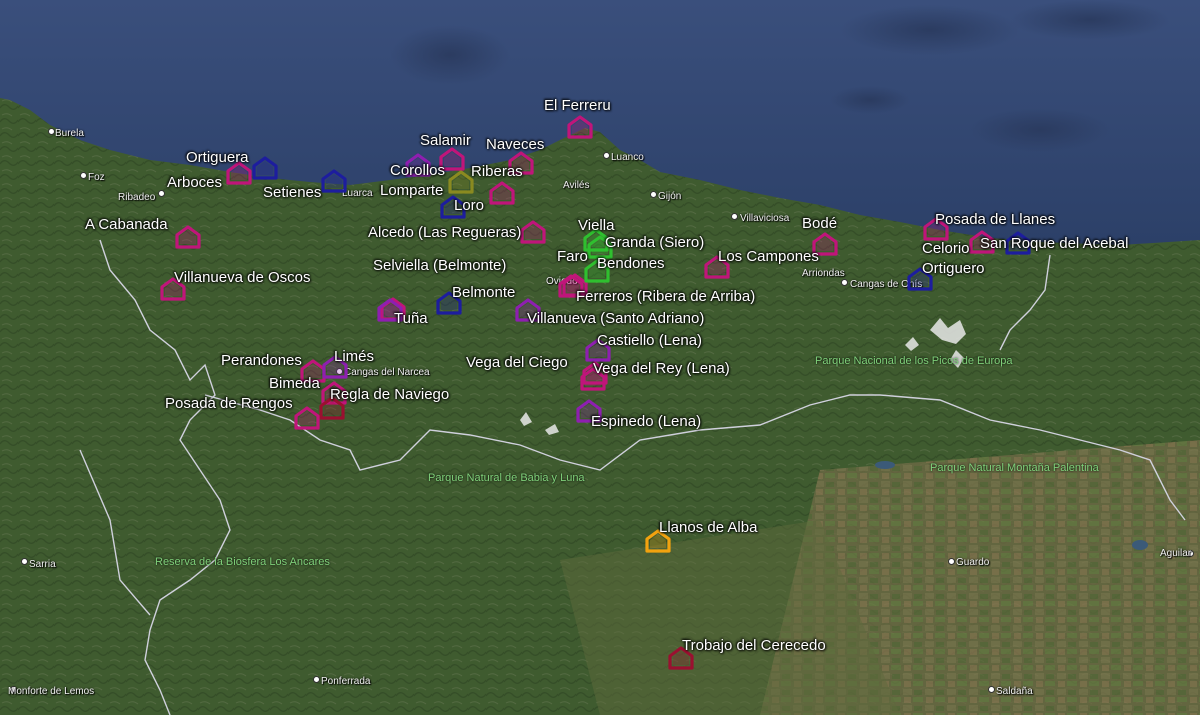 This screenshot has height=715, width=1200. What do you see at coordinates (242, 278) in the screenshot?
I see `place-label: Villanueva de Oscos` at bounding box center [242, 278].